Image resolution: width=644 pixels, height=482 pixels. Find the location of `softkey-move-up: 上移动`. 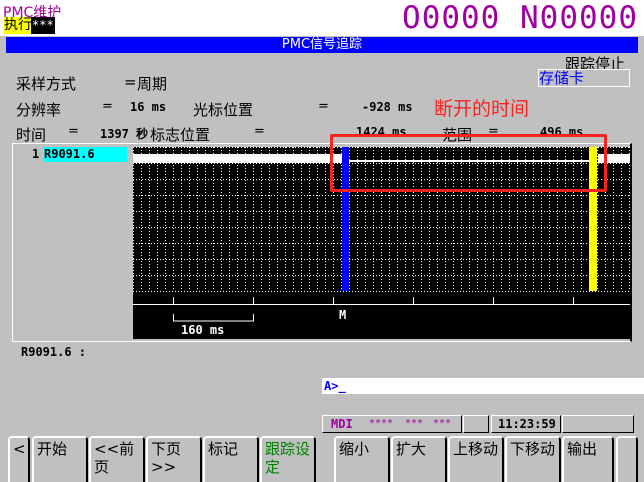

softkey-move-up: 上移动 is located at coordinates (476, 459).